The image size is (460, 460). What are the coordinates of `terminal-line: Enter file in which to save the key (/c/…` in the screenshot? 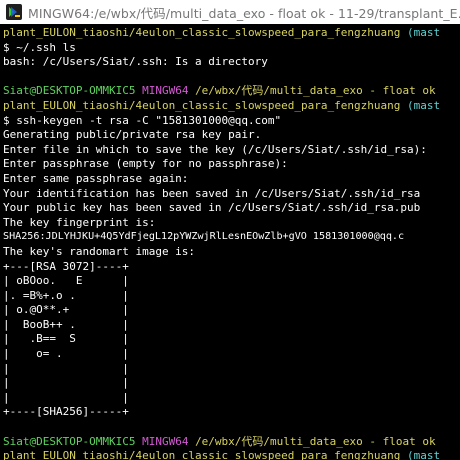 It's located at (215, 149).